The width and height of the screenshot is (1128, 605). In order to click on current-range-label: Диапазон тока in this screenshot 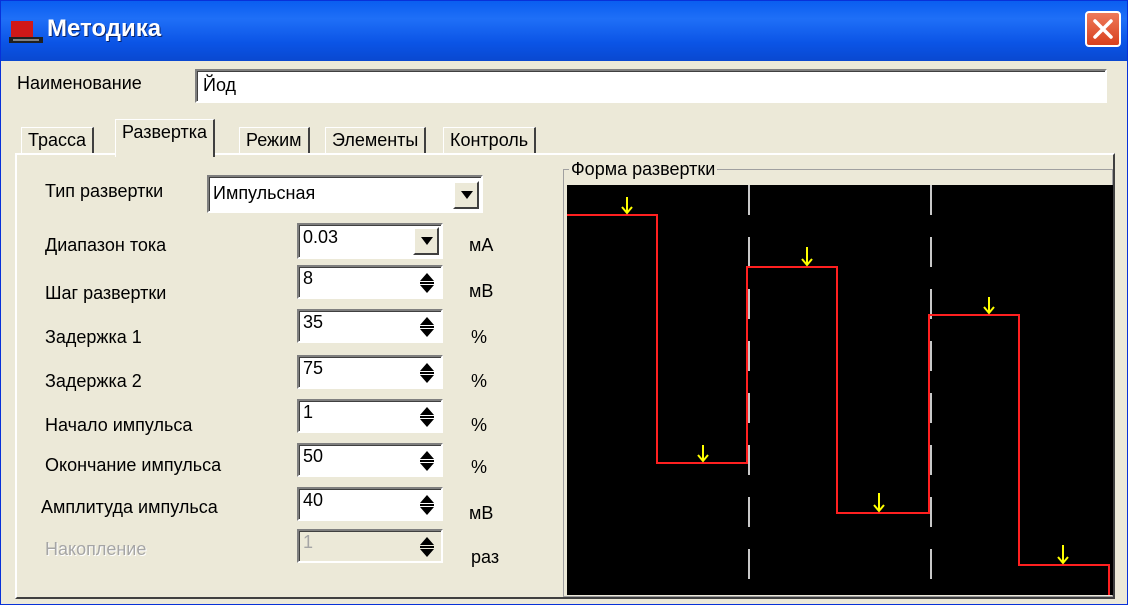, I will do `click(106, 245)`.